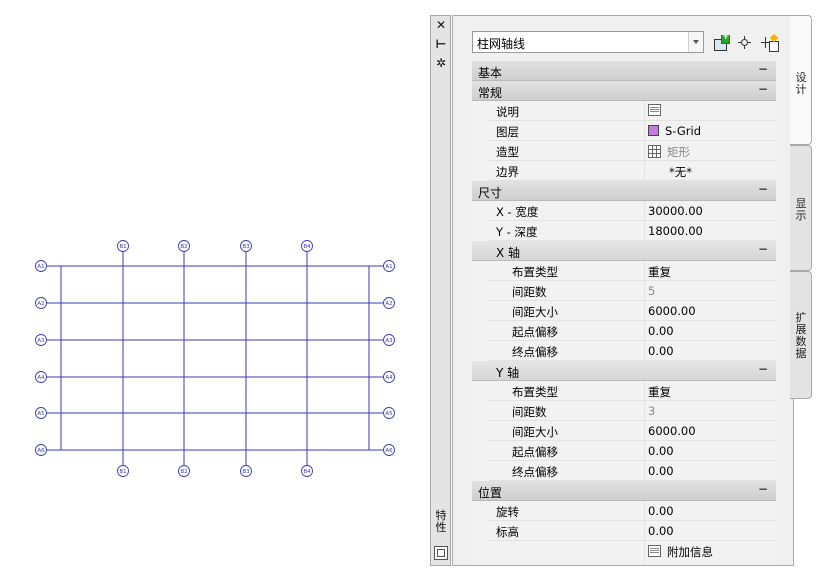 This screenshot has height=572, width=823. I want to click on category-general: 常规 −, so click(624, 91).